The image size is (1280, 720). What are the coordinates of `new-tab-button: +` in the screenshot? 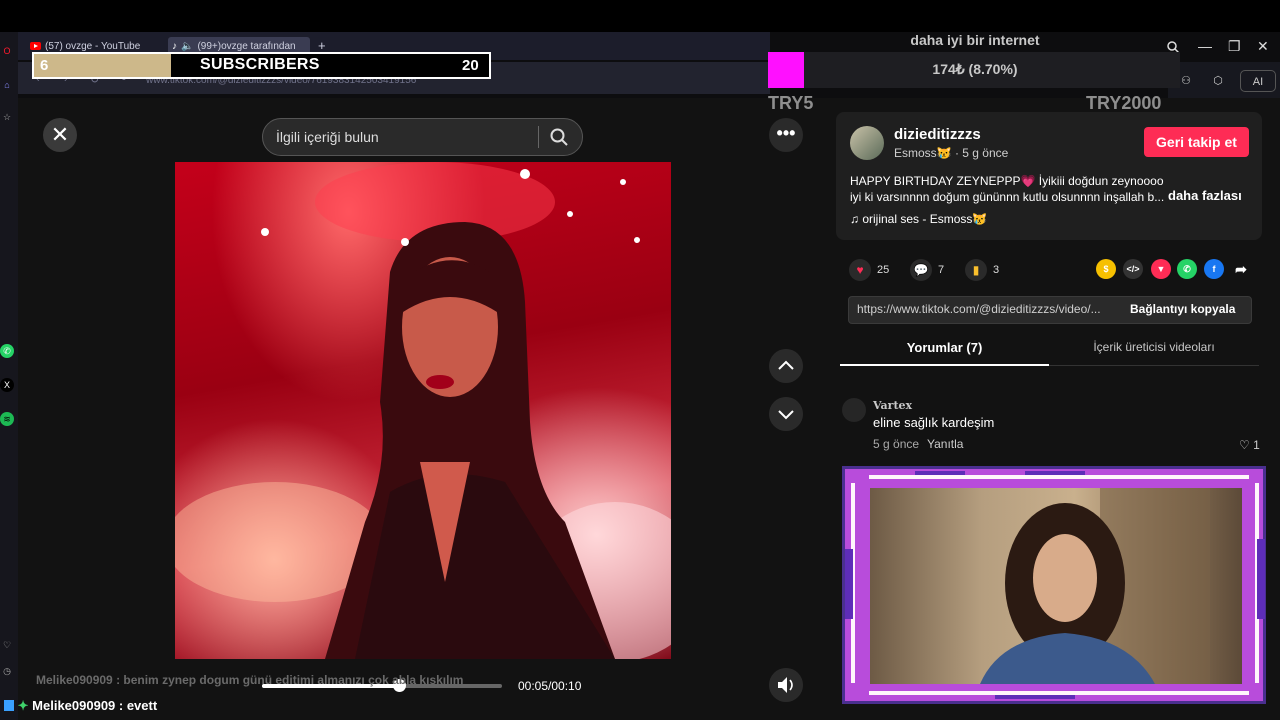 It's located at (322, 45).